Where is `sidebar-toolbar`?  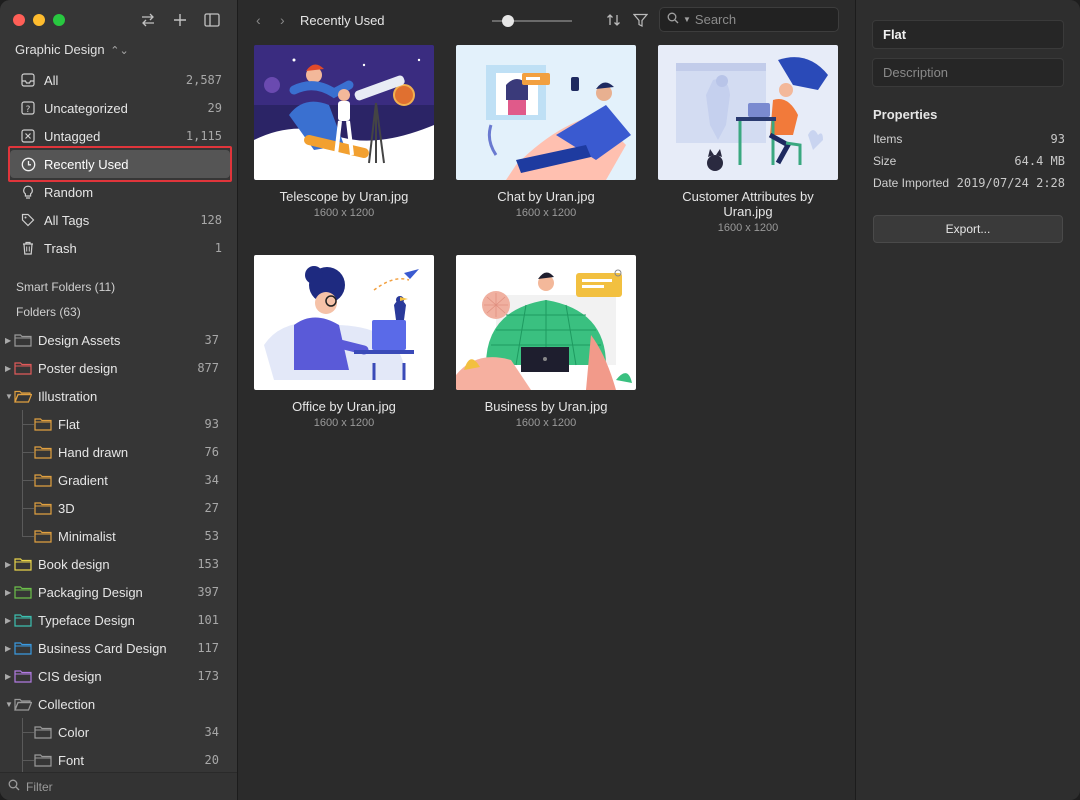 sidebar-toolbar is located at coordinates (180, 20).